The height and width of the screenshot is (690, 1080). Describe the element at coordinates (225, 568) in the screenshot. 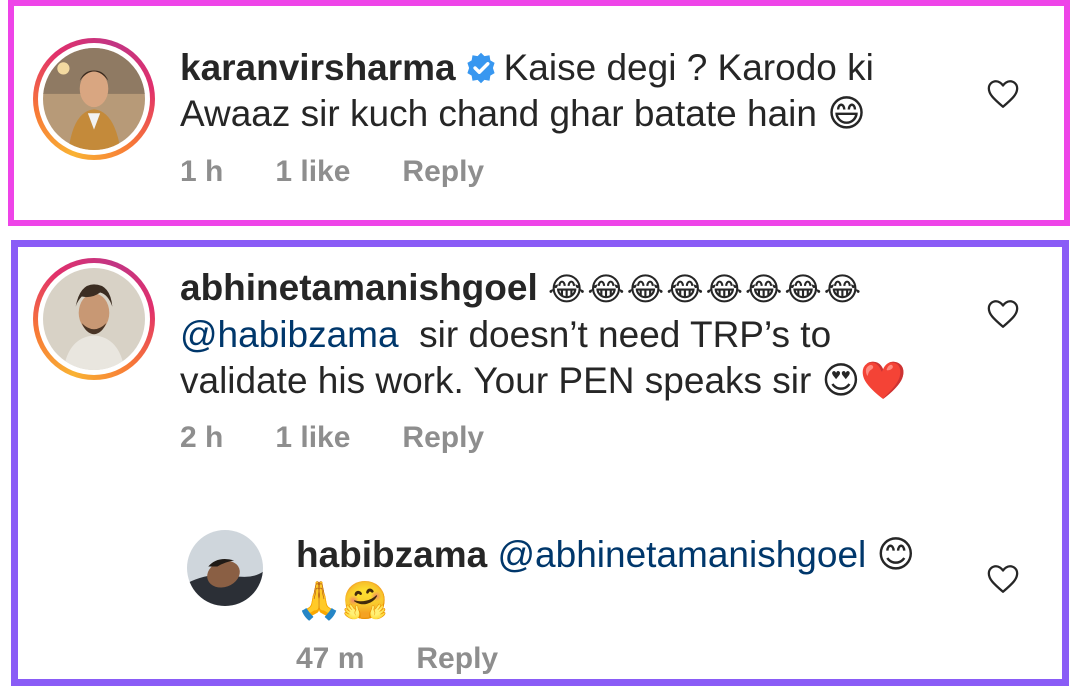

I see `avatar-habibzama` at that location.